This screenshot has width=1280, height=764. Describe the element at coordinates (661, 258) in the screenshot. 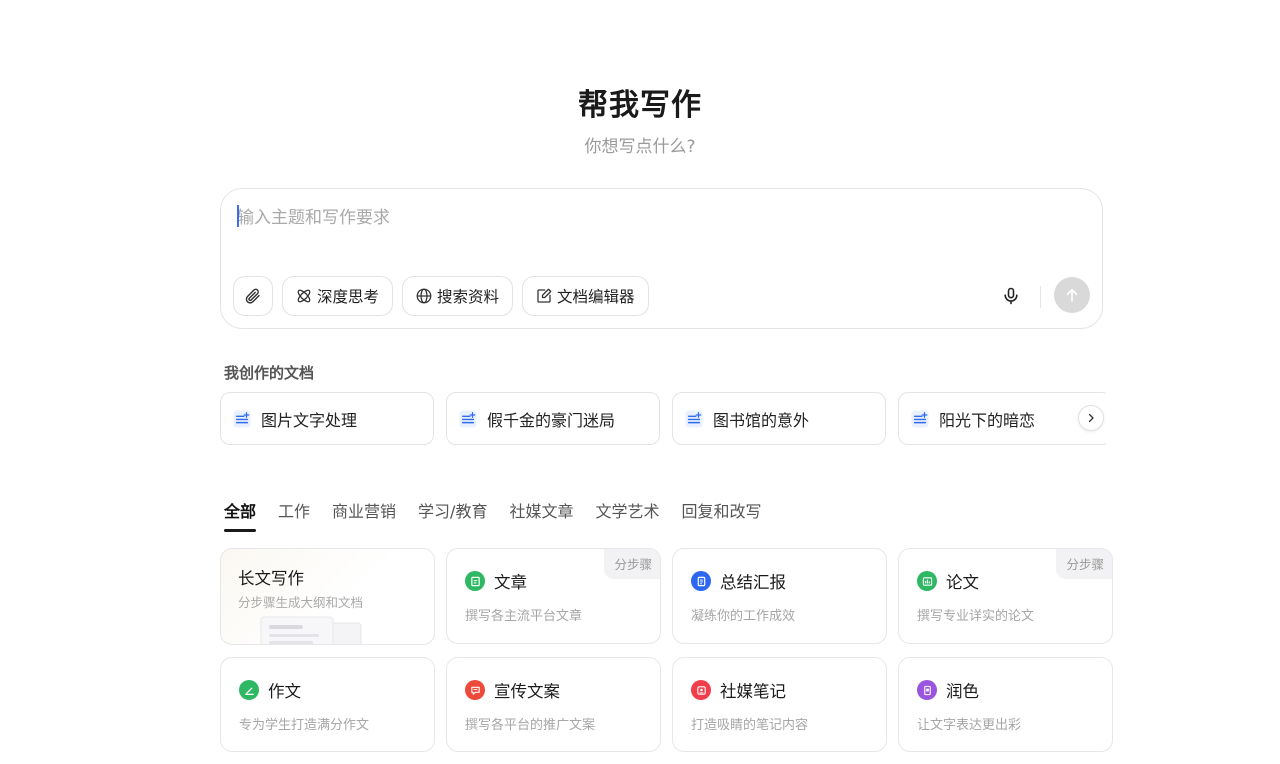

I see `prompt-composer: 深度思考 搜索资料 文档编辑器` at that location.